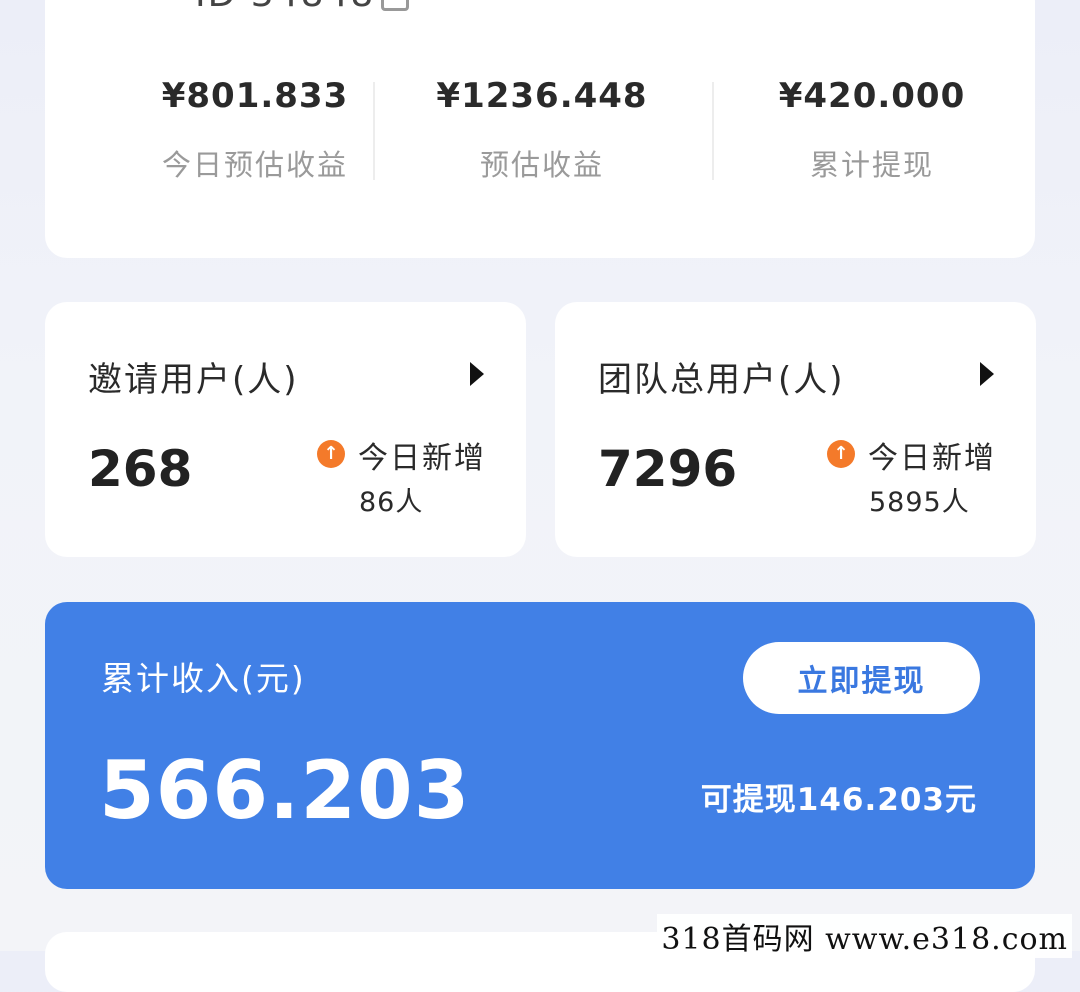 The width and height of the screenshot is (1080, 992). What do you see at coordinates (721, 380) in the screenshot?
I see `card-title: 团队总用户(人)` at bounding box center [721, 380].